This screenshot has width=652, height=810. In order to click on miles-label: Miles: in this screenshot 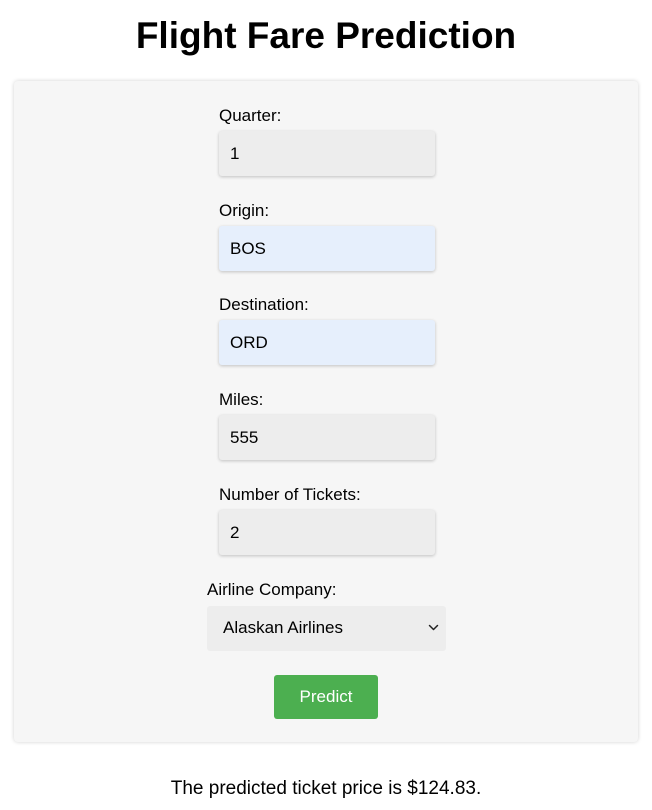, I will do `click(241, 399)`.